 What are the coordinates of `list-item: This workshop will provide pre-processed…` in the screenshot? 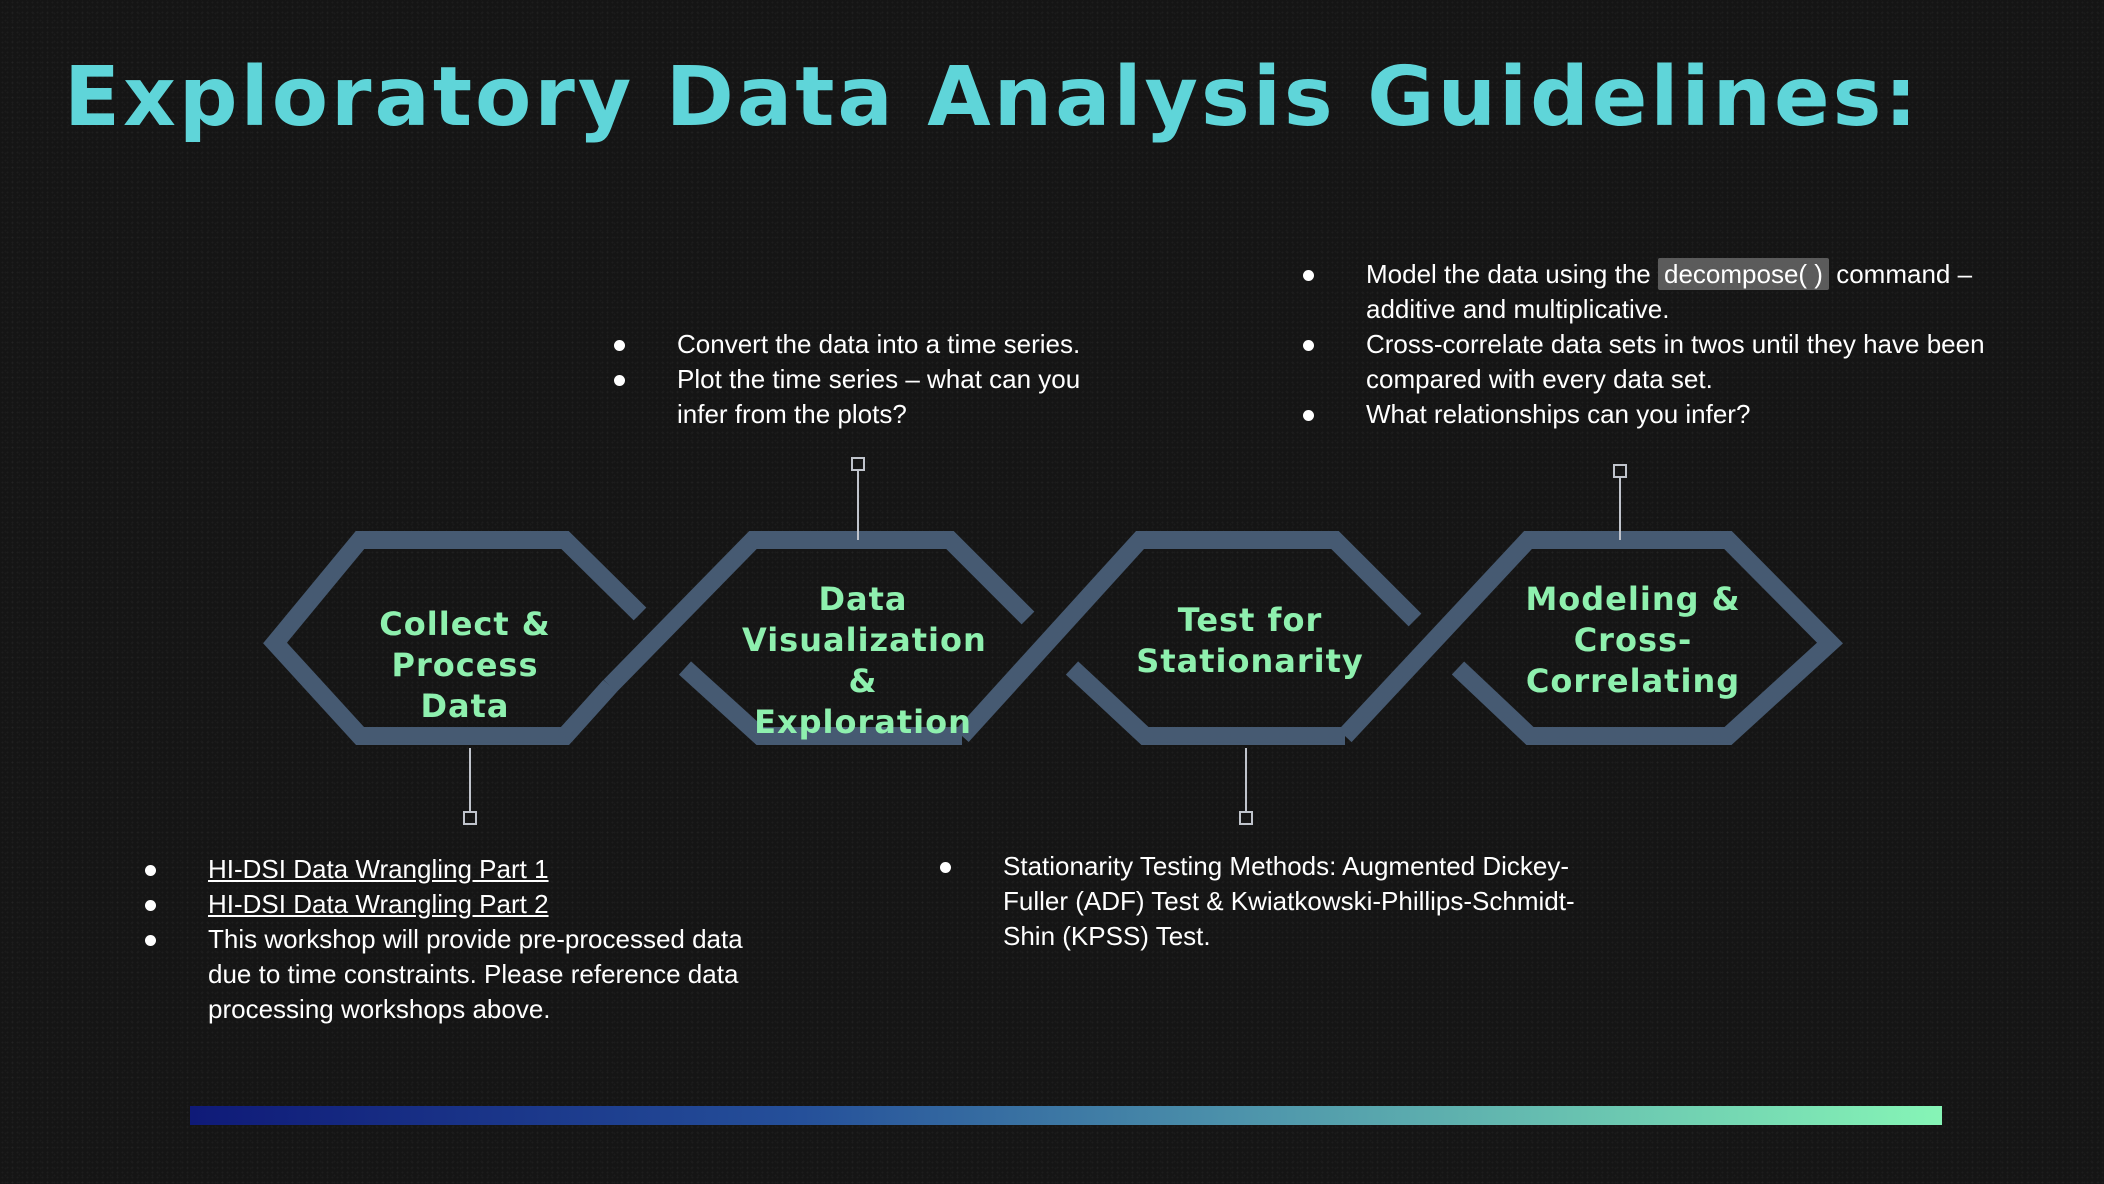 It's located at (463, 974).